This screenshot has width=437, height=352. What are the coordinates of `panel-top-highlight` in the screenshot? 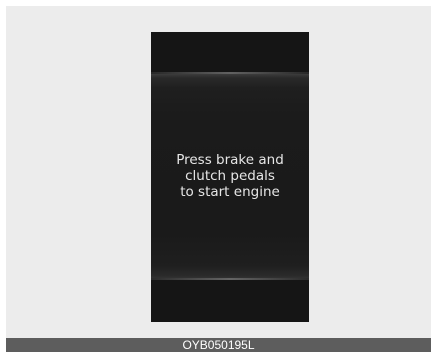 It's located at (230, 73).